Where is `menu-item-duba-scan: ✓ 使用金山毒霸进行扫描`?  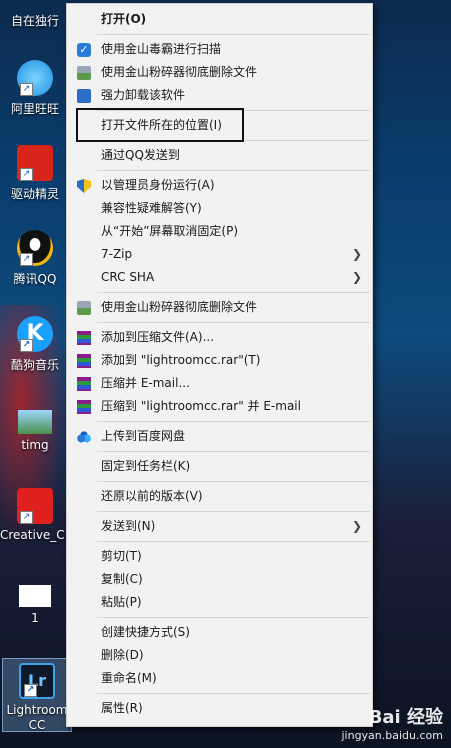 menu-item-duba-scan: ✓ 使用金山毒霸进行扫描 is located at coordinates (219, 49).